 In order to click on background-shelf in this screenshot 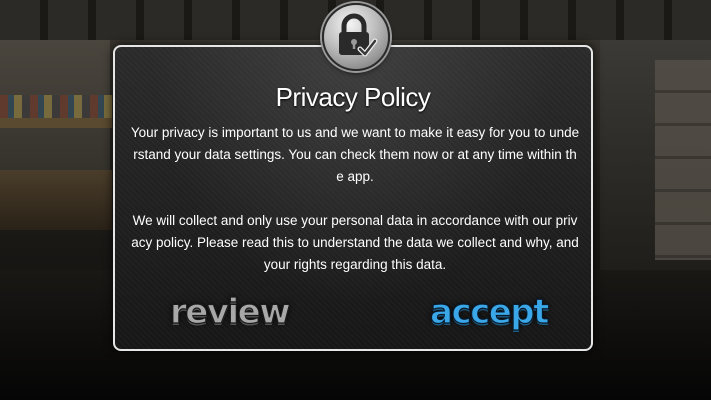, I will do `click(56, 123)`.